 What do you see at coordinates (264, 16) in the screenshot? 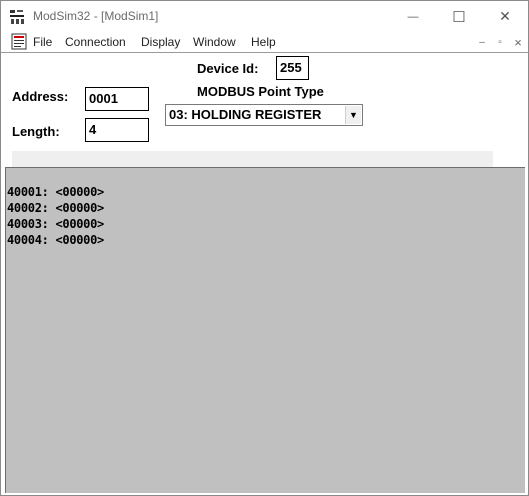
I see `title-bar: ModSim32 - [ModSim1] — ☐ ✕` at bounding box center [264, 16].